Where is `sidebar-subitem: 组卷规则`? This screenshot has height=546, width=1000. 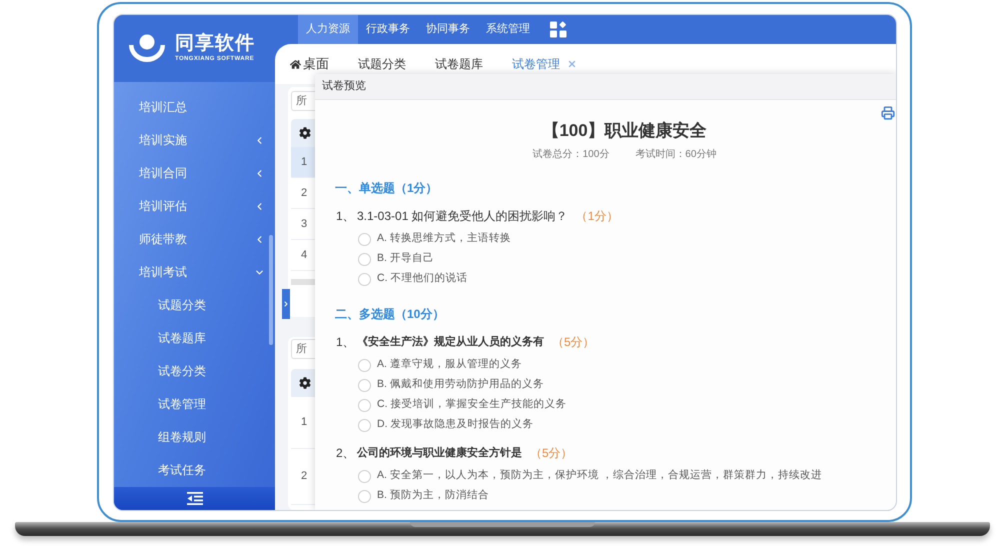 sidebar-subitem: 组卷规则 is located at coordinates (194, 437).